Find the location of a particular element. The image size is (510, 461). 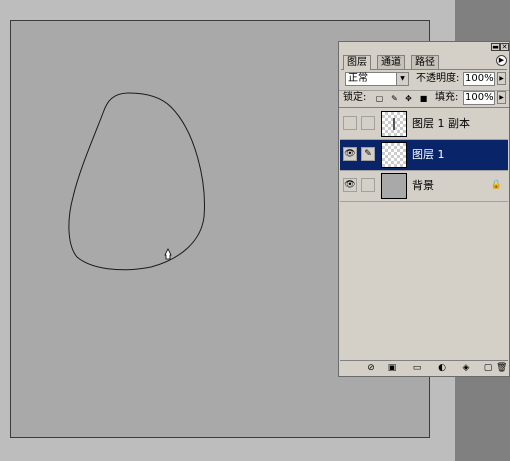

blend-mode-select: 正常 ▼ is located at coordinates (377, 79).